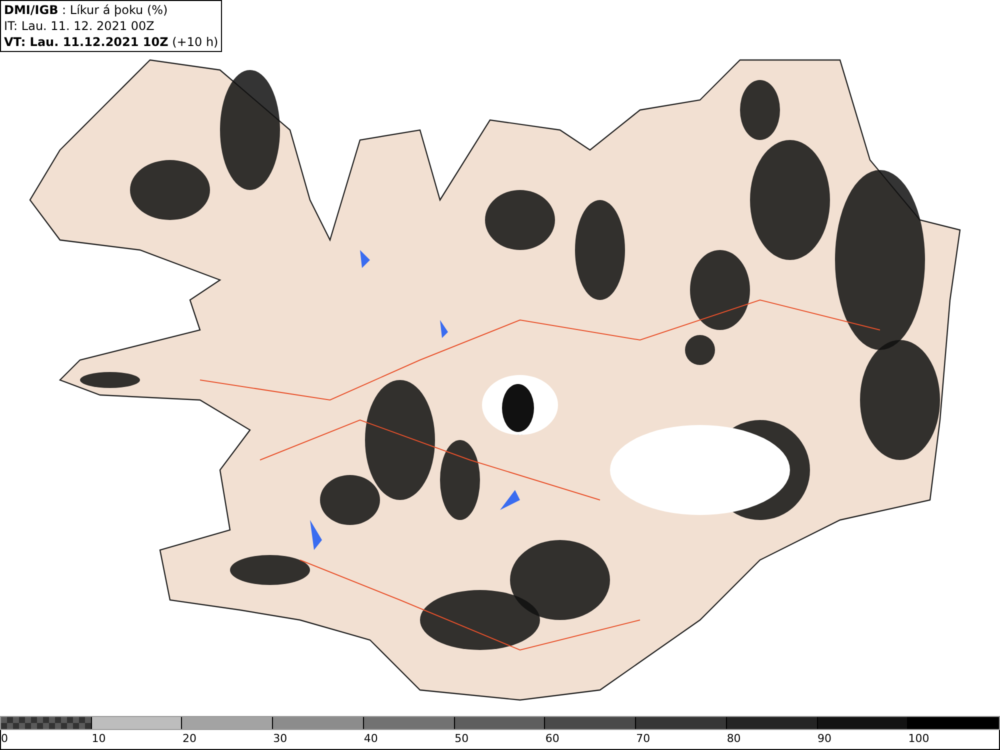 The image size is (1000, 750). What do you see at coordinates (189, 739) in the screenshot?
I see `legend-label: 20` at bounding box center [189, 739].